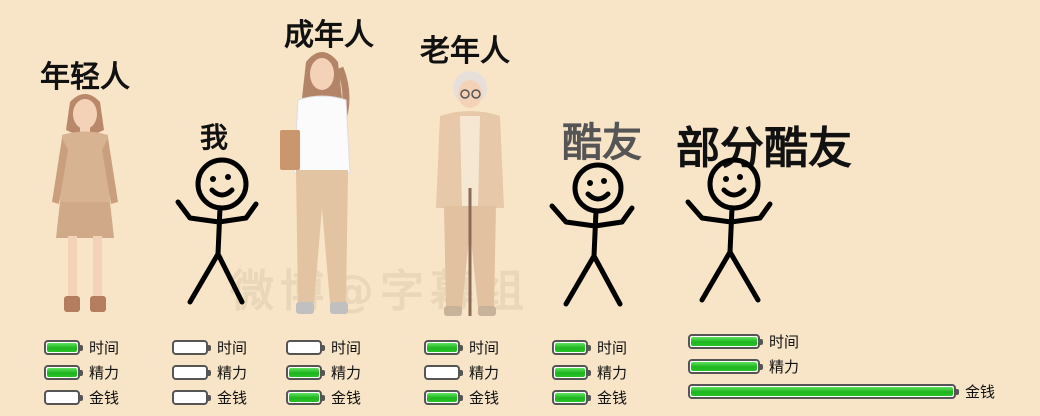 The height and width of the screenshot is (416, 1040). Describe the element at coordinates (214, 137) in the screenshot. I see `column-title-me: 我` at that location.